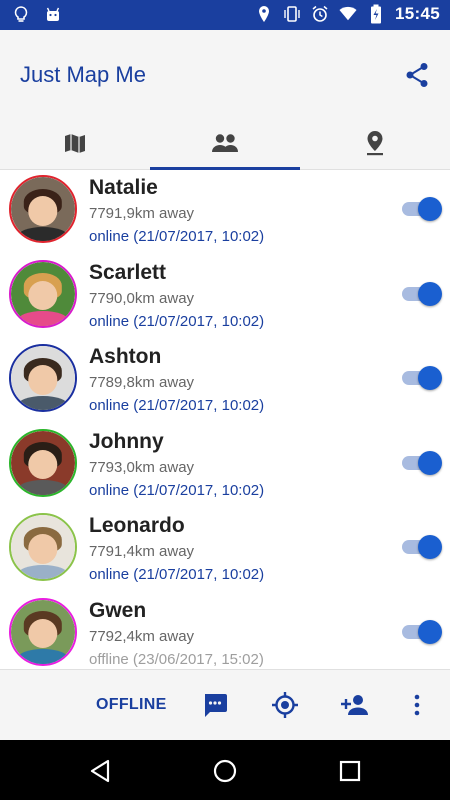  What do you see at coordinates (100, 771) in the screenshot?
I see `back-icon` at bounding box center [100, 771].